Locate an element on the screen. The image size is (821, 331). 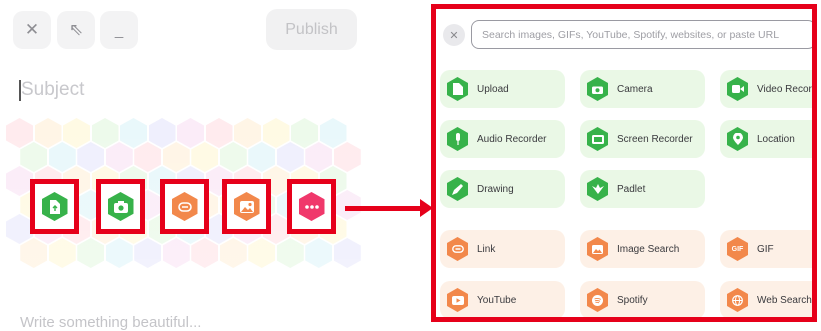
option-location: Location is located at coordinates (766, 139).